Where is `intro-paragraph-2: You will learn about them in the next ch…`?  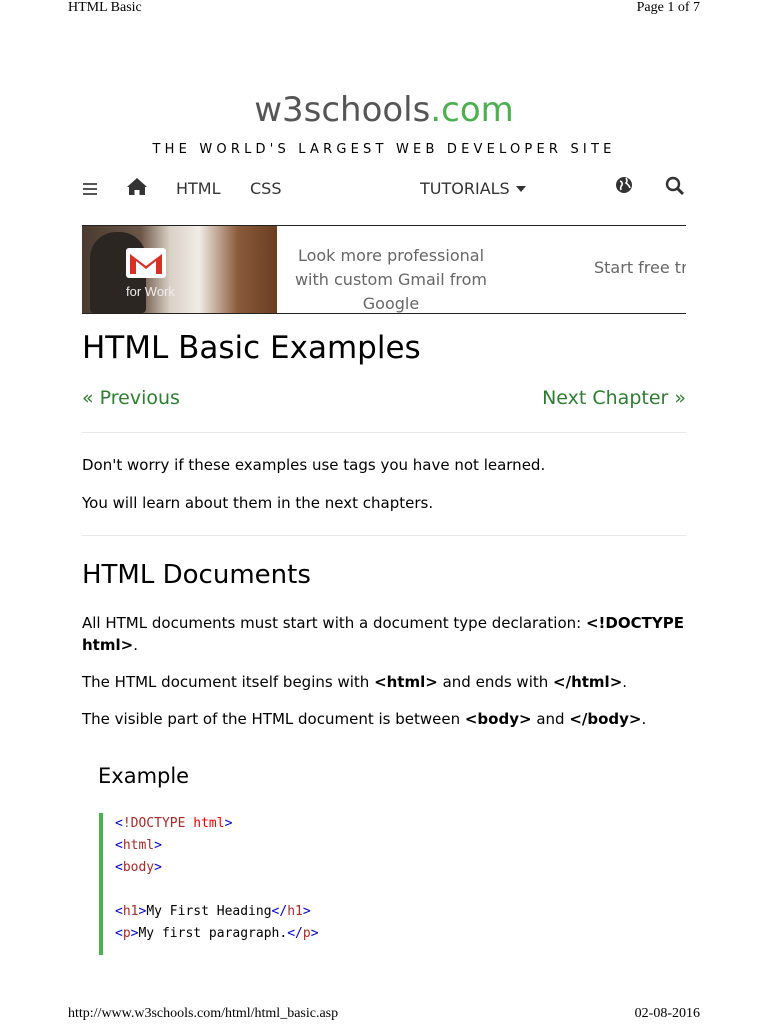
intro-paragraph-2: You will learn about them in the next ch… is located at coordinates (258, 503).